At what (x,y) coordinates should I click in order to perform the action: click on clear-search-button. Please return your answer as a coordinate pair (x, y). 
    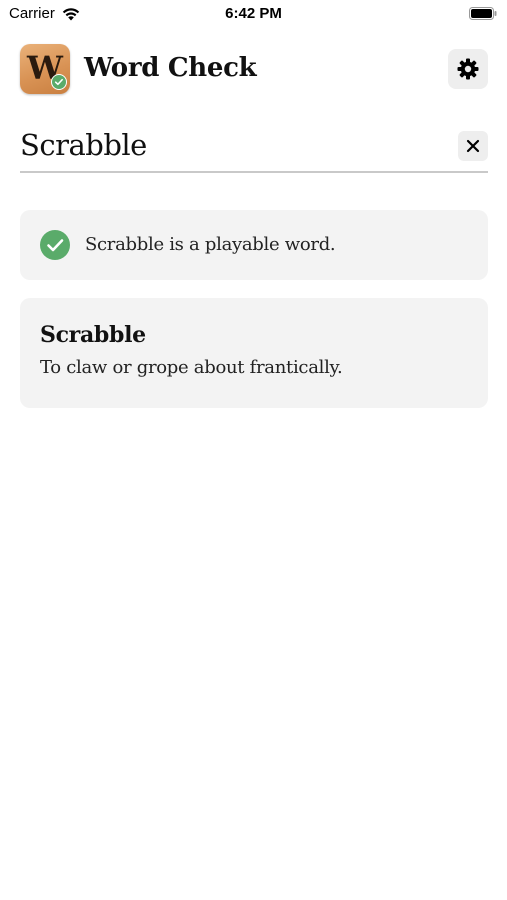
    Looking at the image, I should click on (473, 146).